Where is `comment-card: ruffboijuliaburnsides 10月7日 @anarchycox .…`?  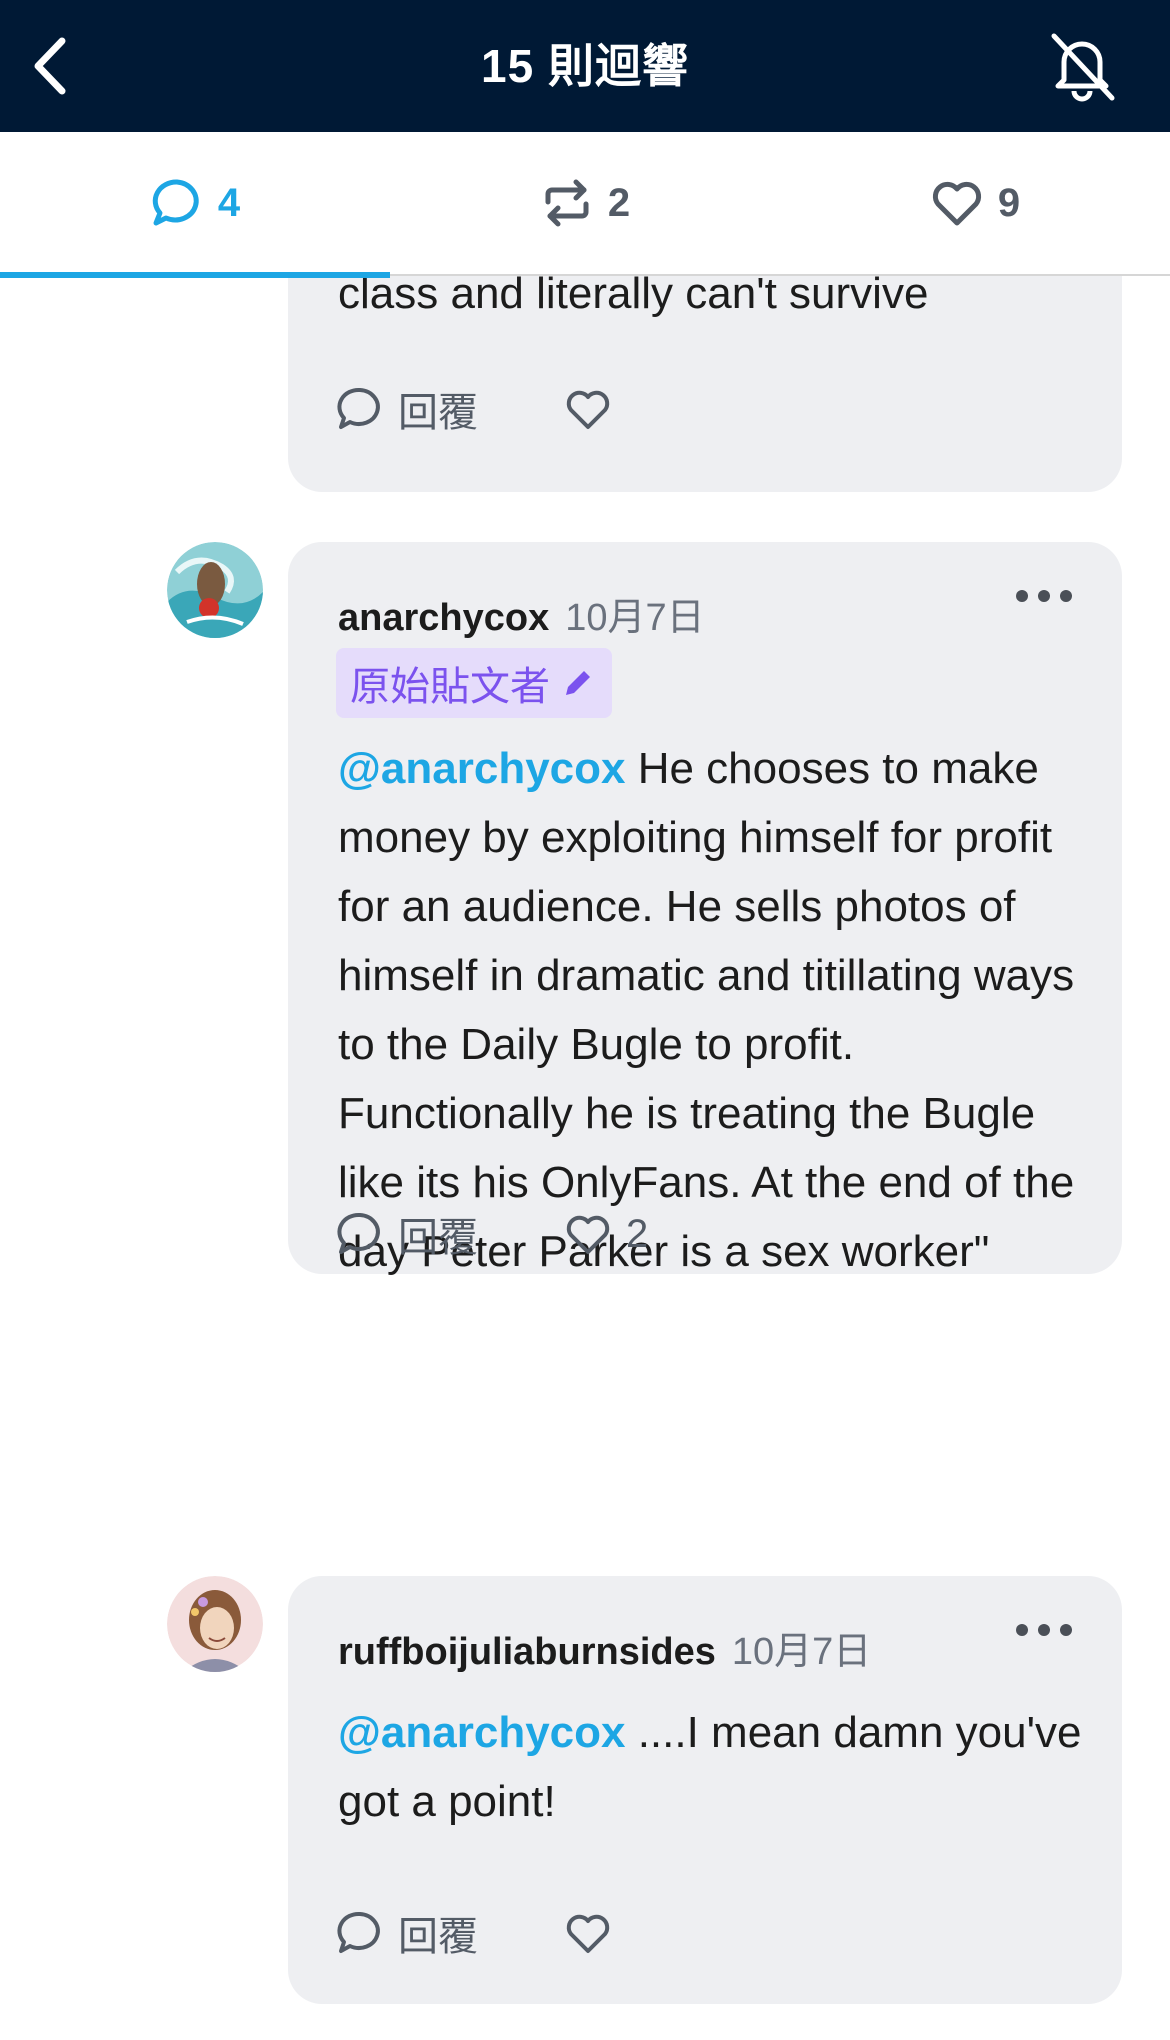
comment-card: ruffboijuliaburnsides 10月7日 @anarchycox .… is located at coordinates (705, 1790).